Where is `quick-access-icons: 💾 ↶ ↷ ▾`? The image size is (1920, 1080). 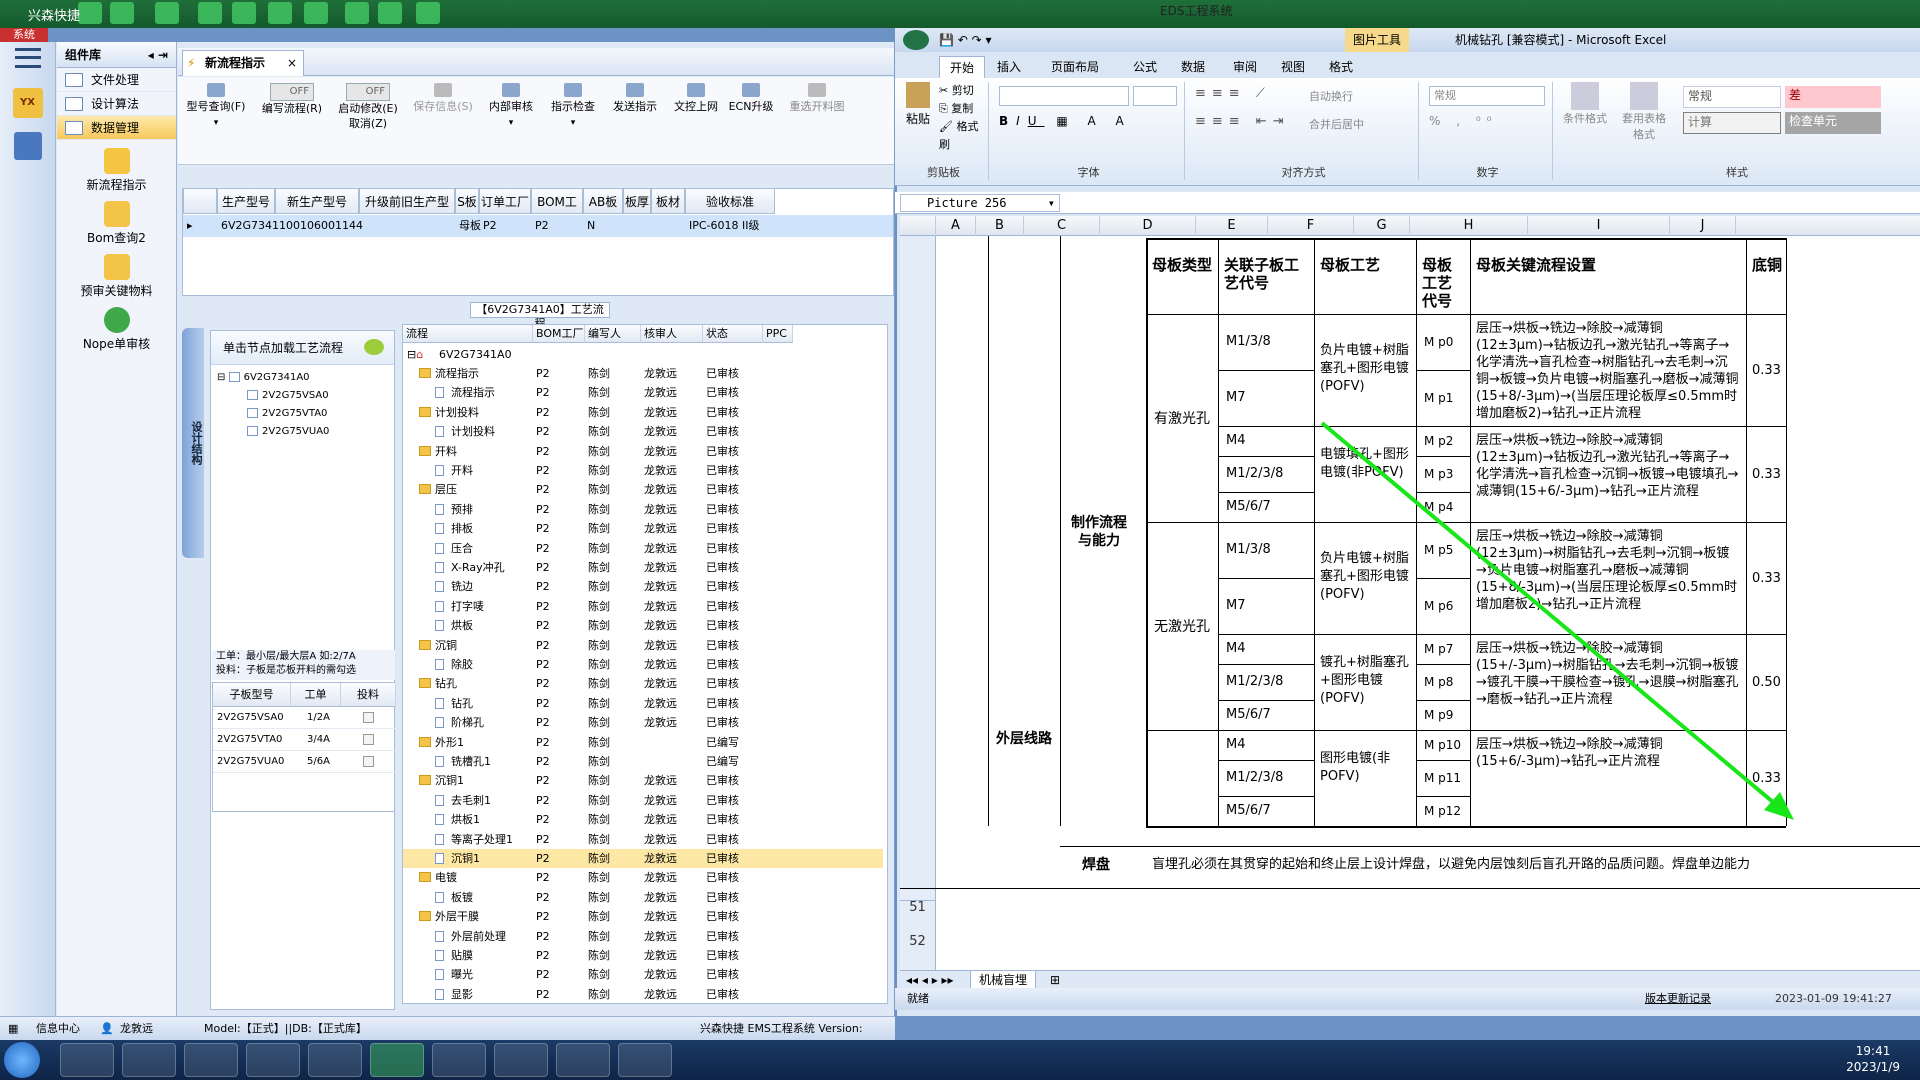
quick-access-icons: 💾 ↶ ↷ ▾ is located at coordinates (965, 40).